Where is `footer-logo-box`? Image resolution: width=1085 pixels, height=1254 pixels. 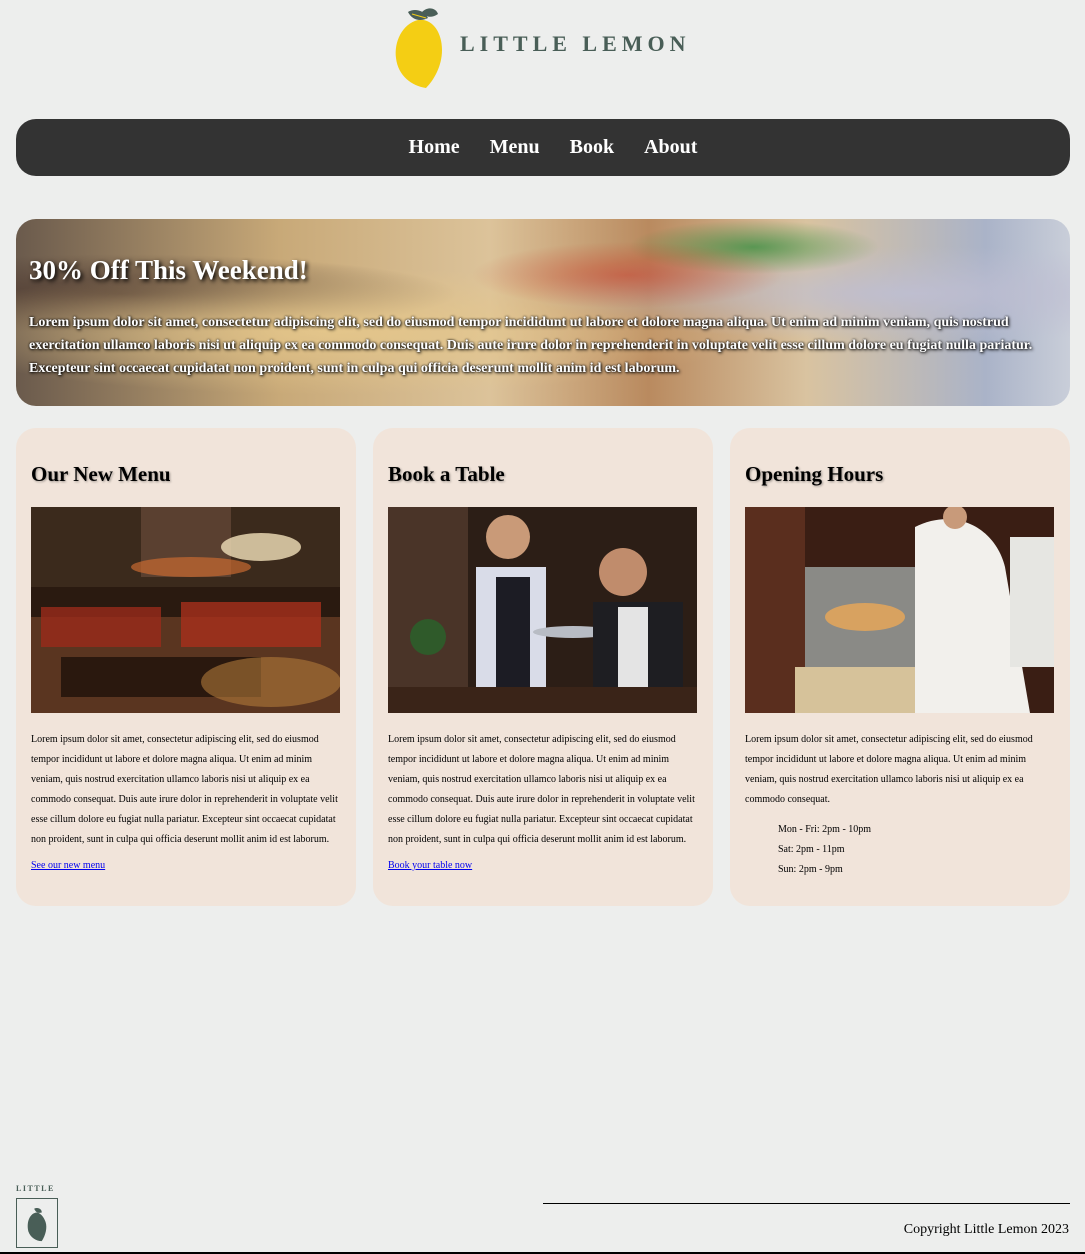
footer-logo-box is located at coordinates (37, 1223).